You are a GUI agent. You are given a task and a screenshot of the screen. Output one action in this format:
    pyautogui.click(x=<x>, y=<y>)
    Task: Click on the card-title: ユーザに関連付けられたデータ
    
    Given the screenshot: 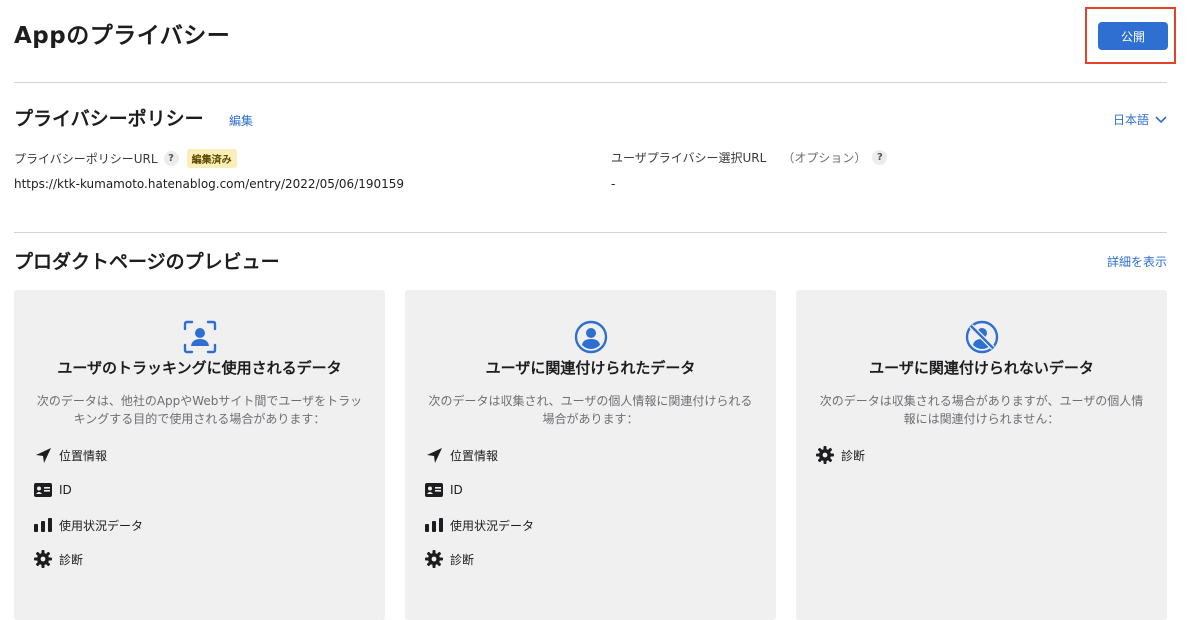 What is the action you would take?
    pyautogui.click(x=590, y=368)
    